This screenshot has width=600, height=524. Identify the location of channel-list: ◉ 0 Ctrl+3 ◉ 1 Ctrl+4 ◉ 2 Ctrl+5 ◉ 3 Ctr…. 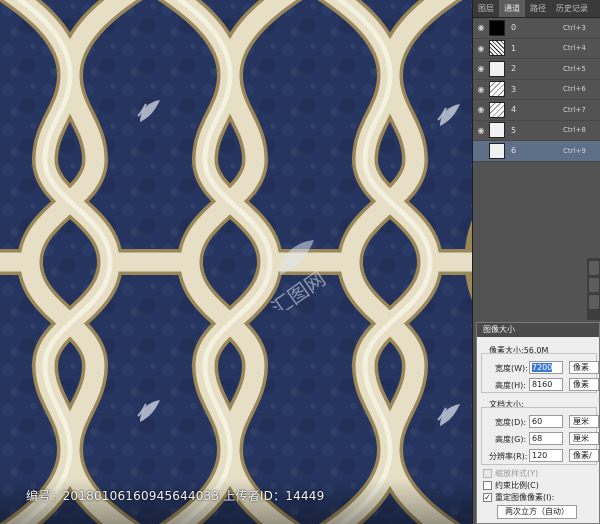
(536, 90).